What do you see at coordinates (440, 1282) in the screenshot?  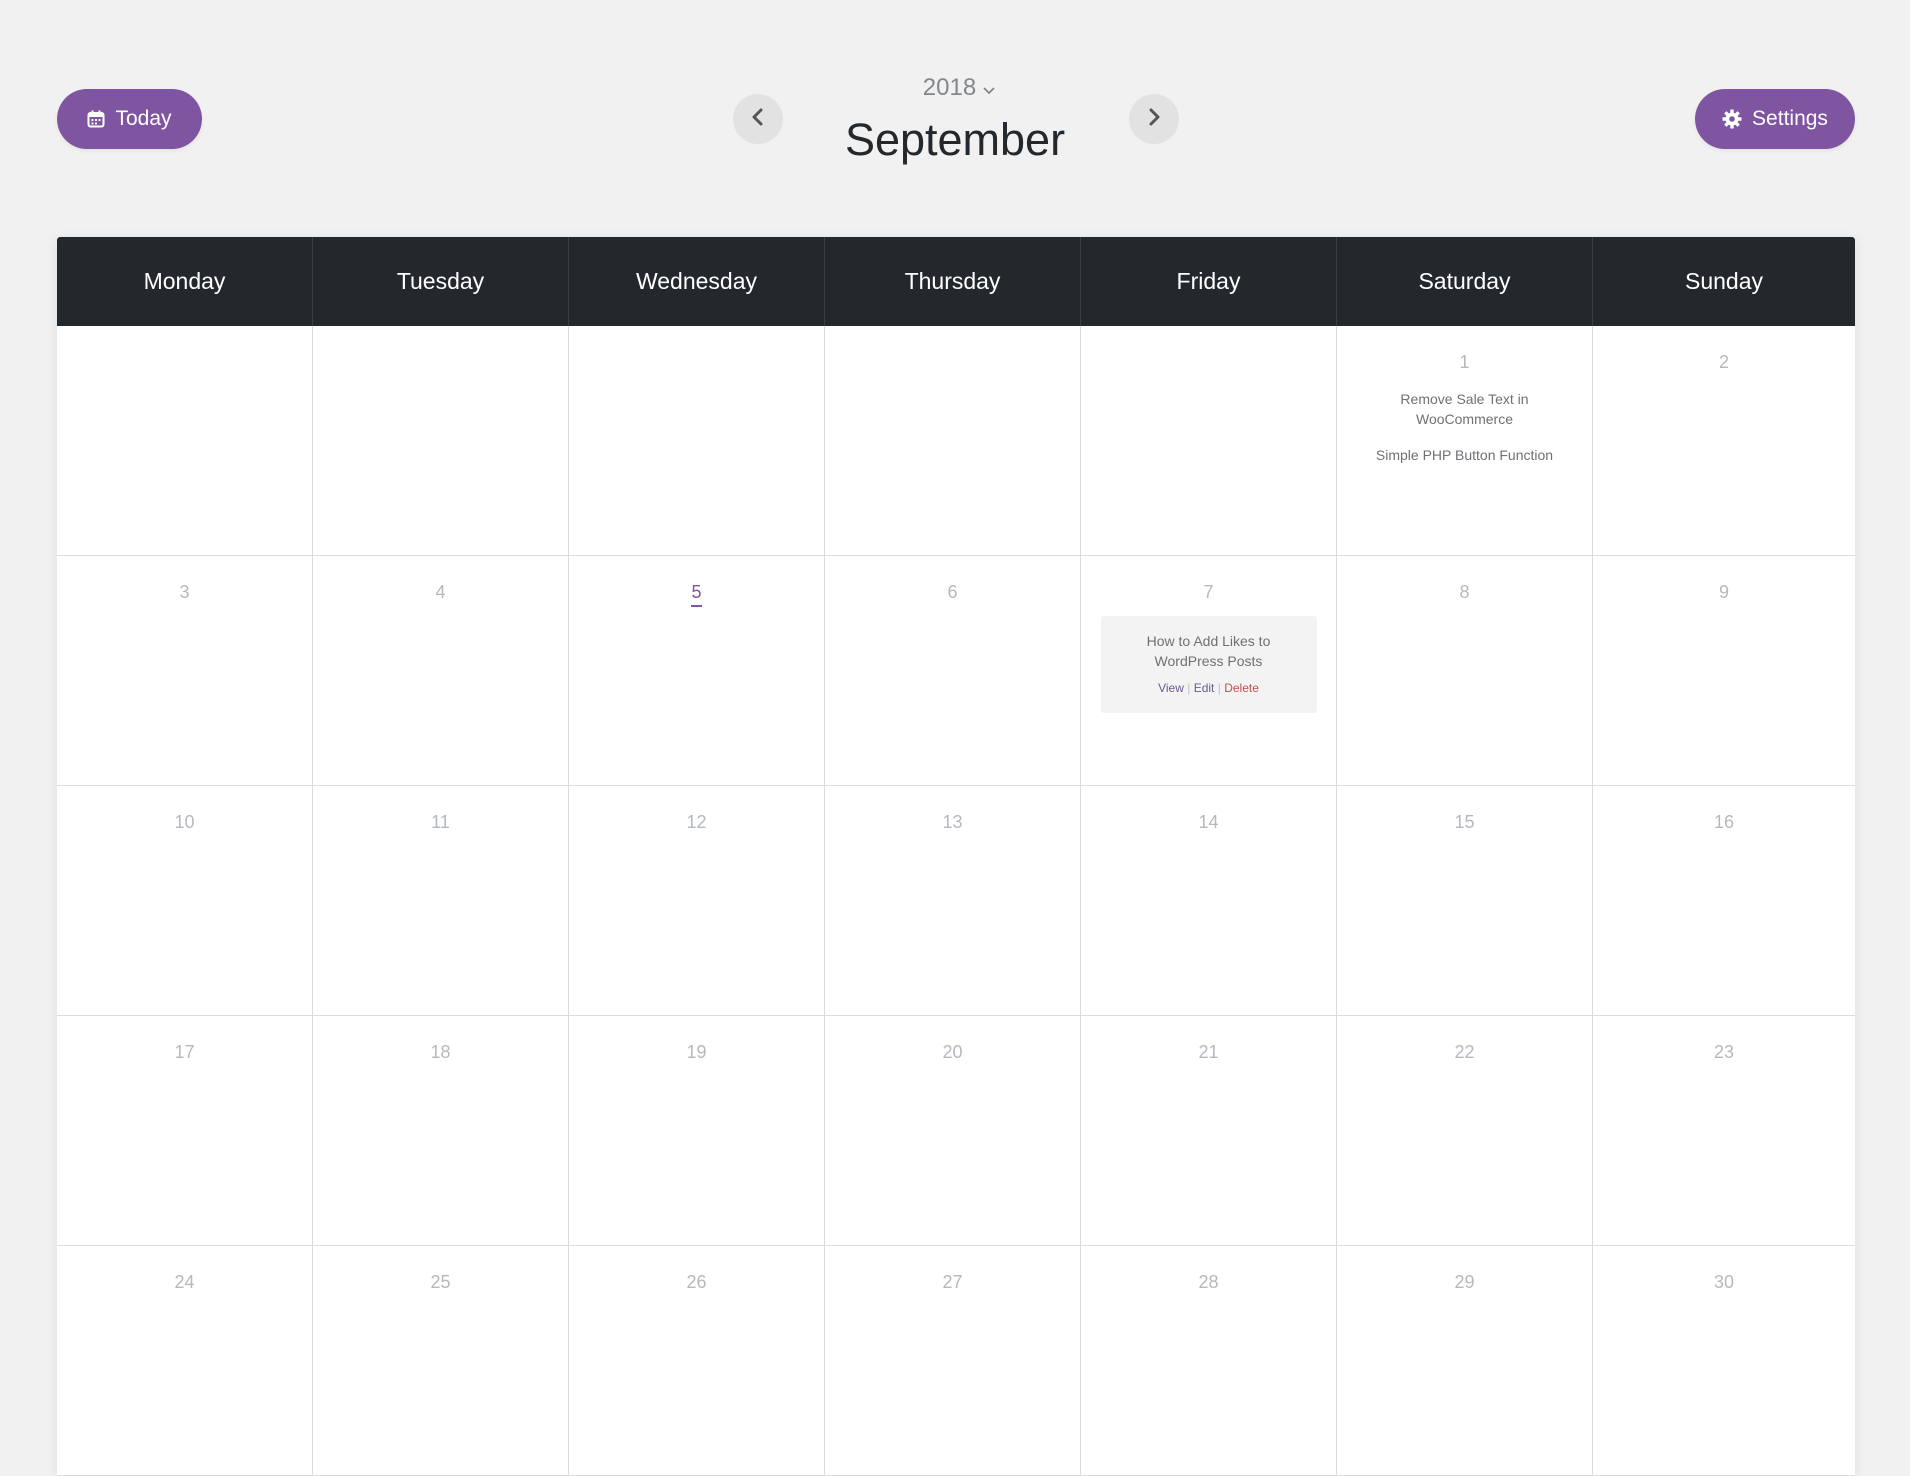 I see `day-number: 25` at bounding box center [440, 1282].